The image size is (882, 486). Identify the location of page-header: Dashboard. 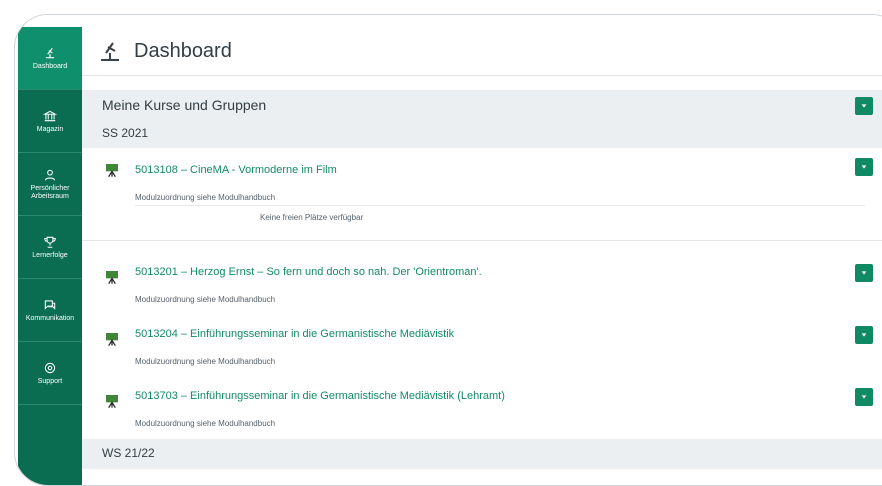
(482, 51).